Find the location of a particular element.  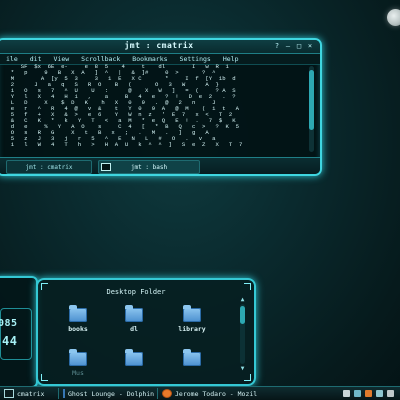

folder-books: books is located at coordinates (78, 319).